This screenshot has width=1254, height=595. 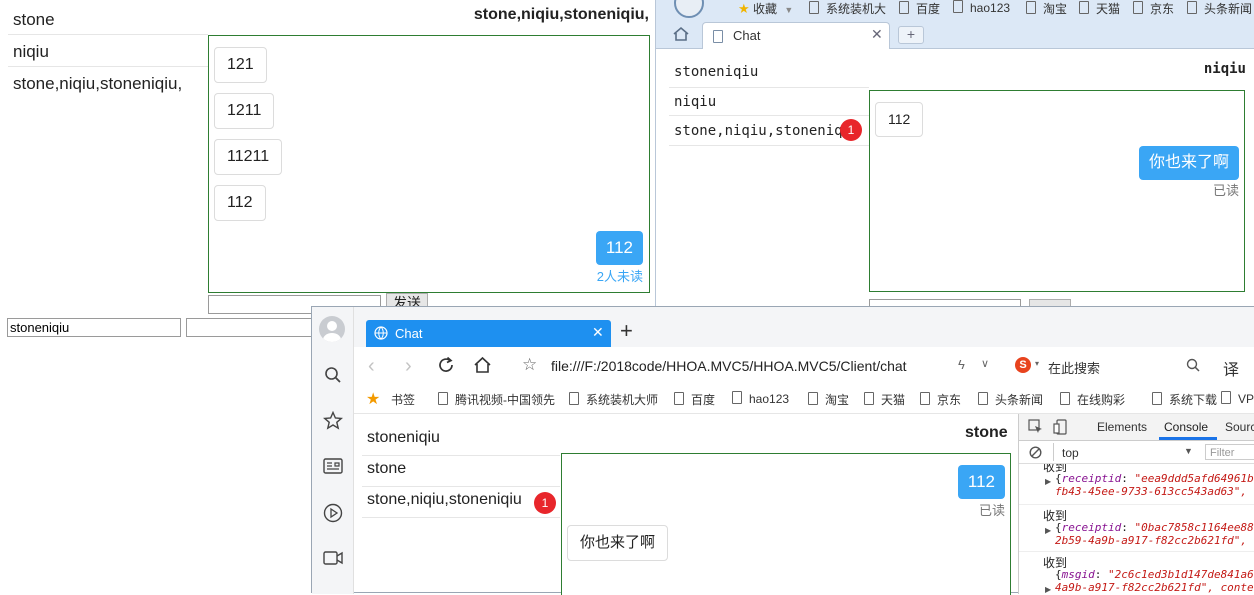 I want to click on bookmark-item: 系统装机大师, so click(x=613, y=399).